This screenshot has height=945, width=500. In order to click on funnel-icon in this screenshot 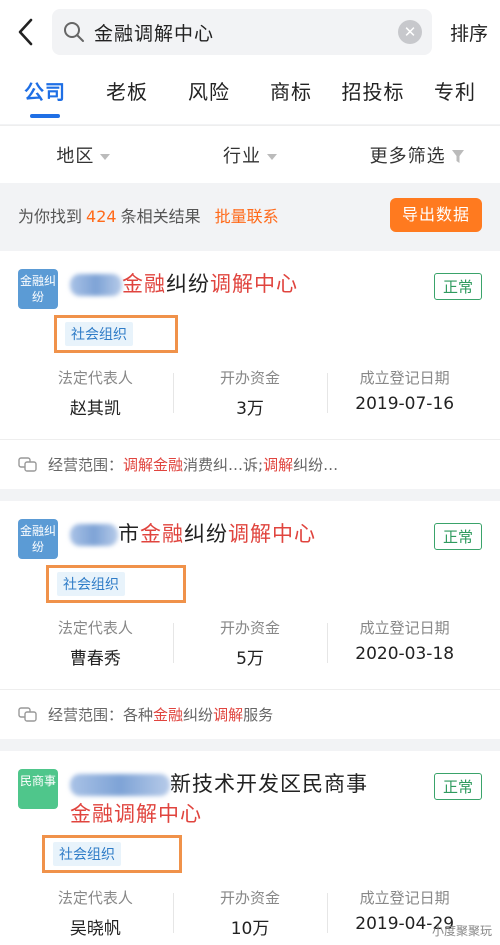, I will do `click(457, 156)`.